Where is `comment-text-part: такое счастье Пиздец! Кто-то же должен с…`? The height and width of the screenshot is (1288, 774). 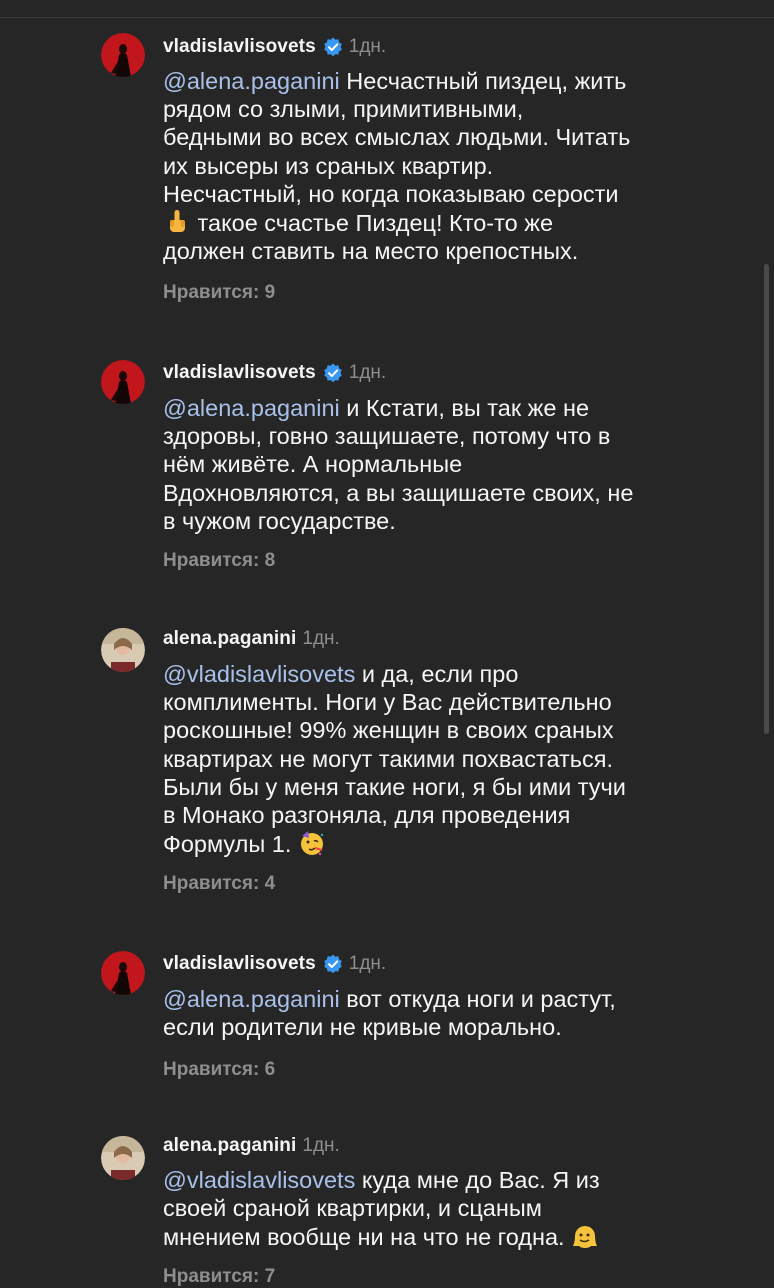 comment-text-part: такое счастье Пиздец! Кто-то же должен с… is located at coordinates (371, 237).